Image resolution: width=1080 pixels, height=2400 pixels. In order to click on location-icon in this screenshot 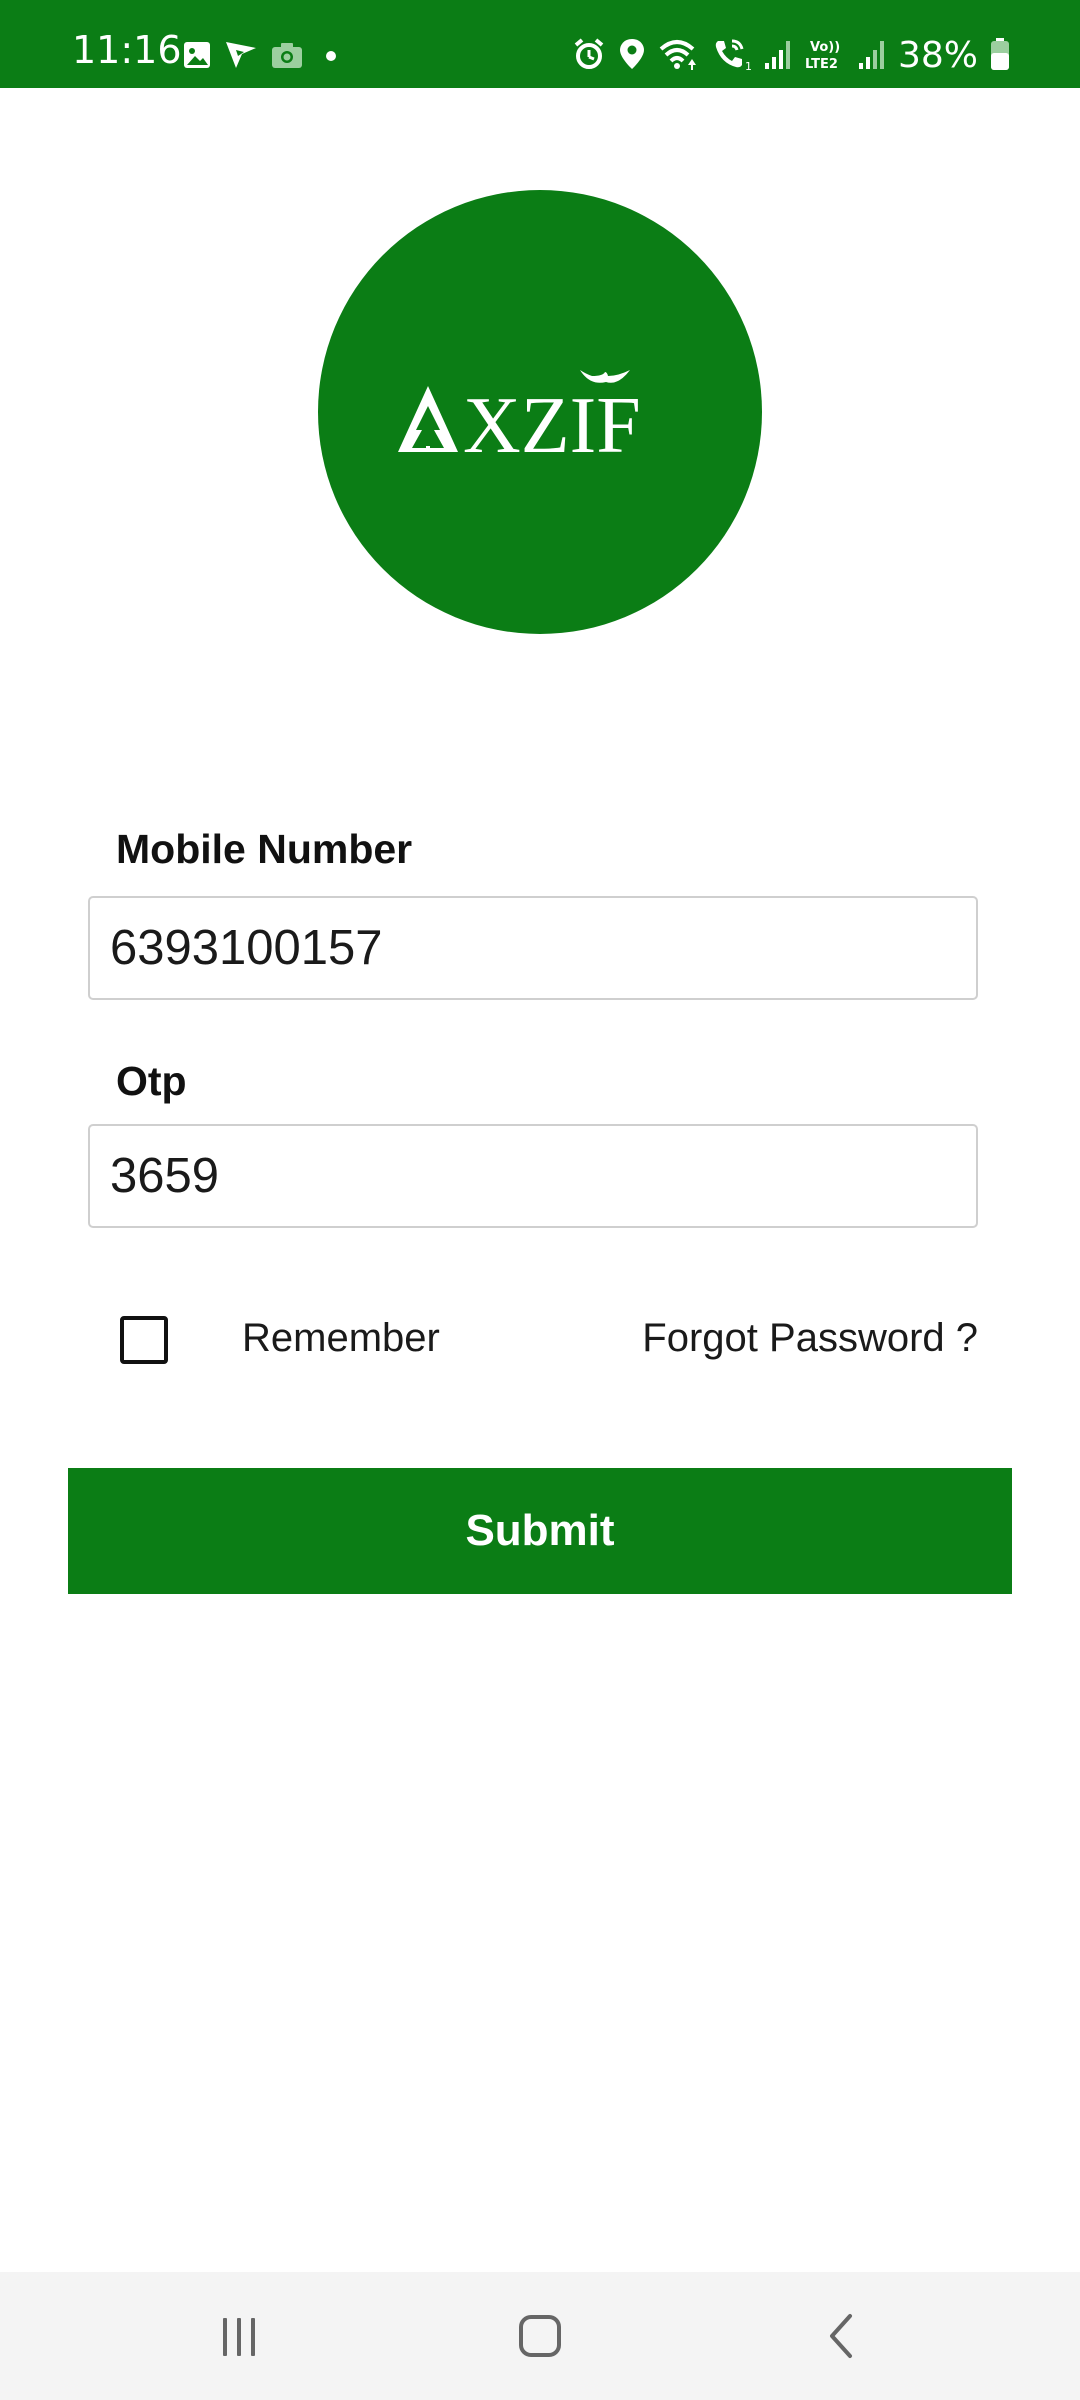, I will do `click(632, 56)`.